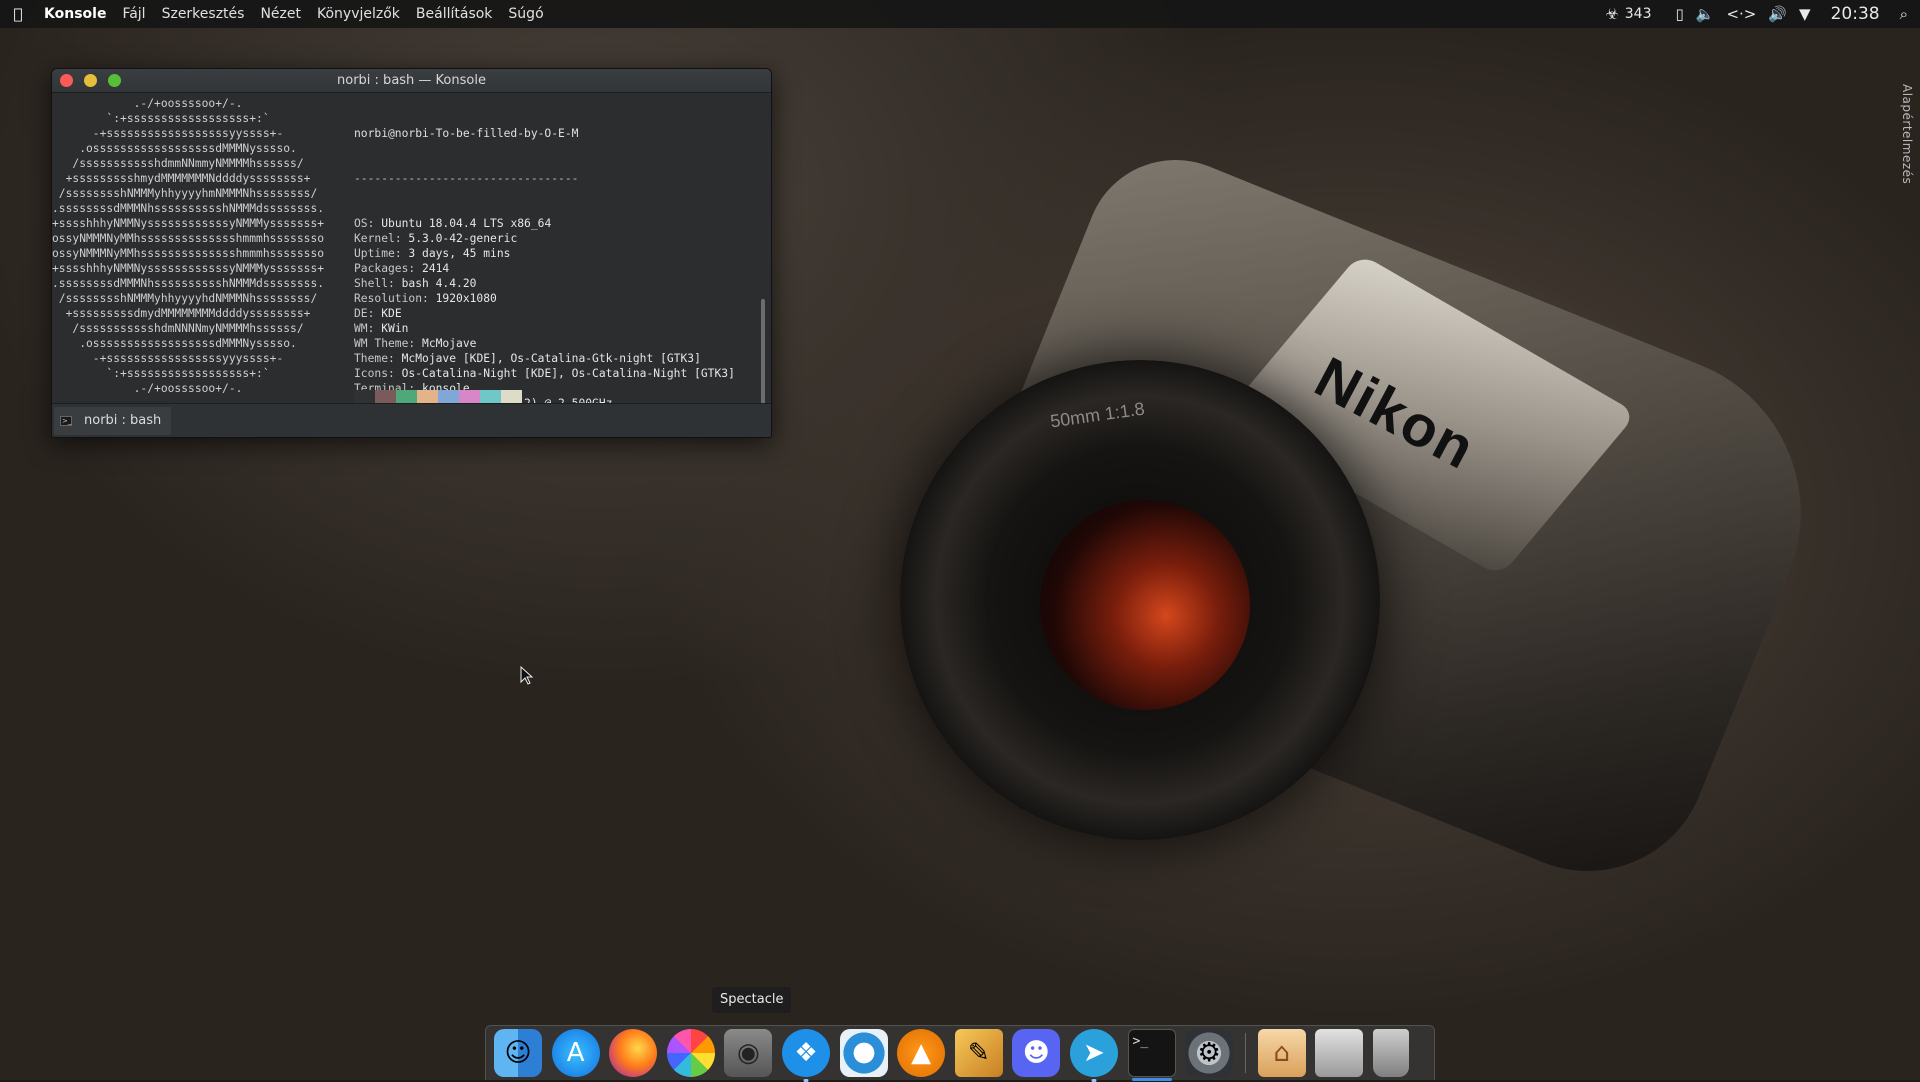 This screenshot has width=1920, height=1082. What do you see at coordinates (1705, 14) in the screenshot?
I see `mute-icon: 🔈` at bounding box center [1705, 14].